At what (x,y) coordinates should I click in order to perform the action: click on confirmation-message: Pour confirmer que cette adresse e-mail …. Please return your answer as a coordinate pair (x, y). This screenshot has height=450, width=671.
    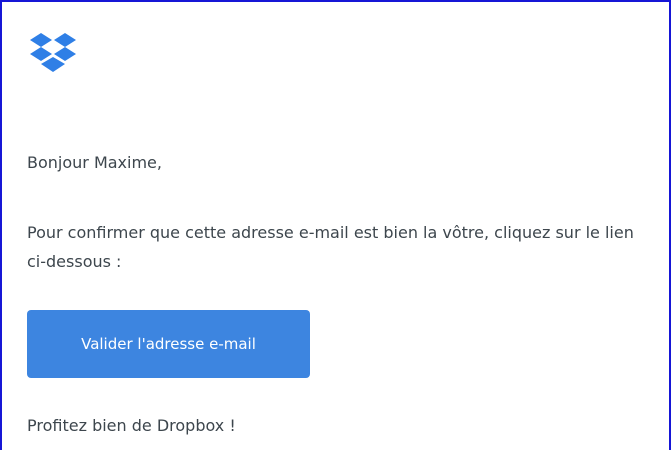
    Looking at the image, I should click on (330, 247).